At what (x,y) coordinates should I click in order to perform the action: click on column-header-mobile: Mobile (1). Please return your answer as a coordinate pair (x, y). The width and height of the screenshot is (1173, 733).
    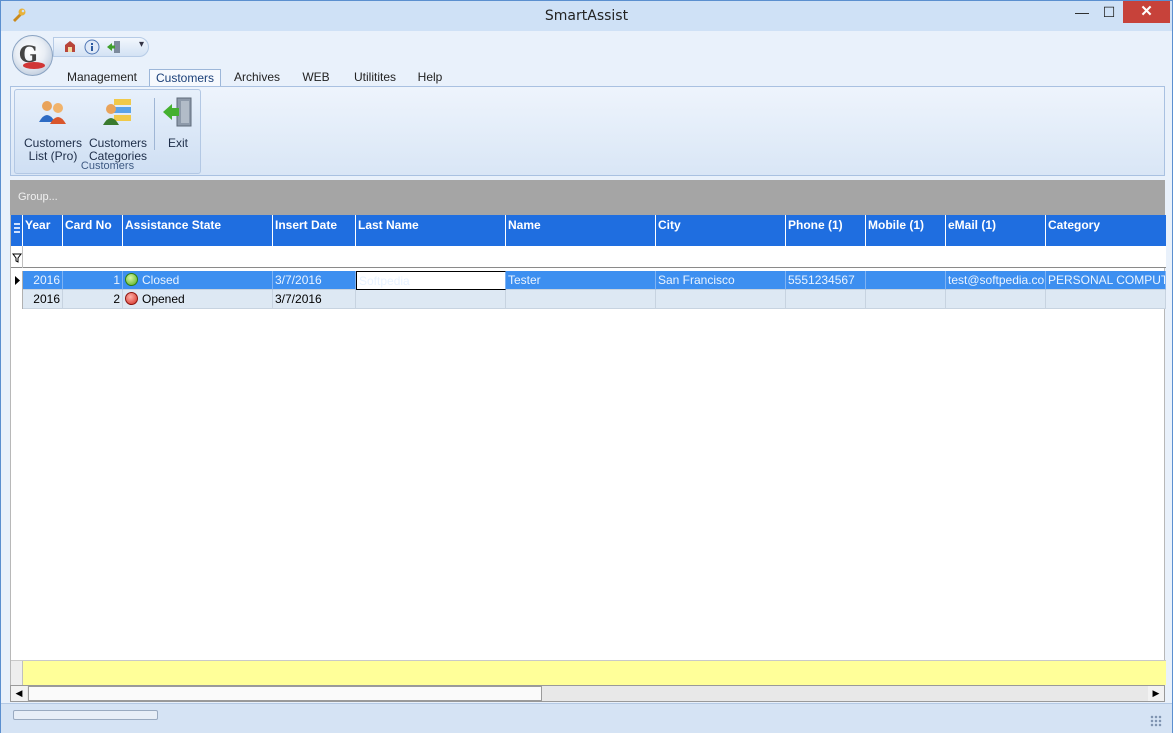
    Looking at the image, I should click on (906, 230).